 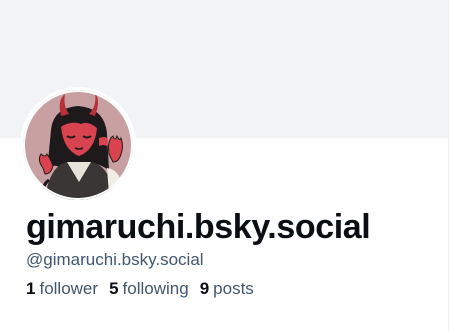 I want to click on following-link: 5 following, so click(x=149, y=289).